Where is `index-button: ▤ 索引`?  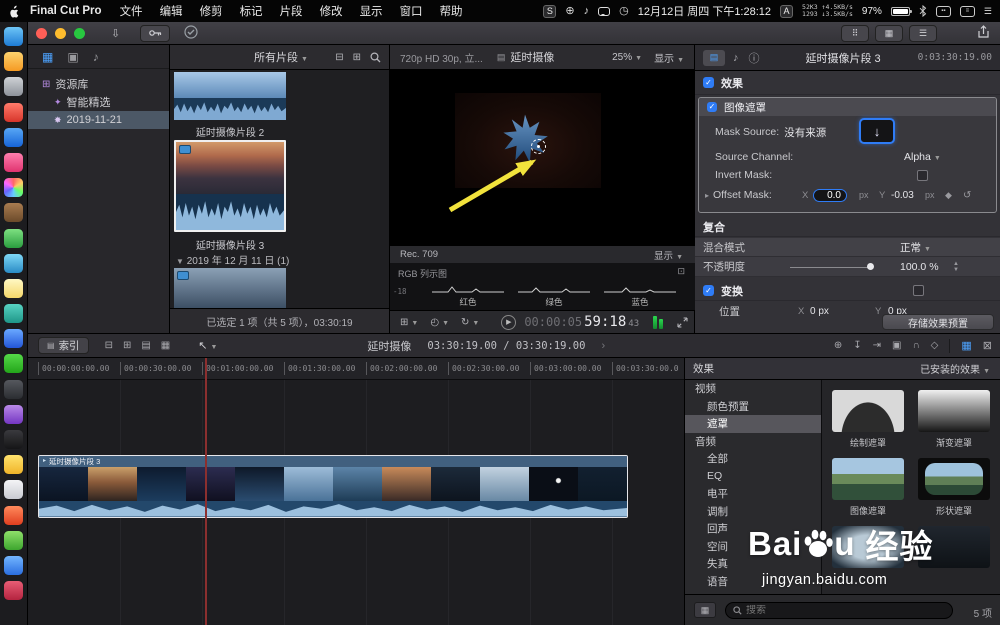 index-button: ▤ 索引 is located at coordinates (63, 345).